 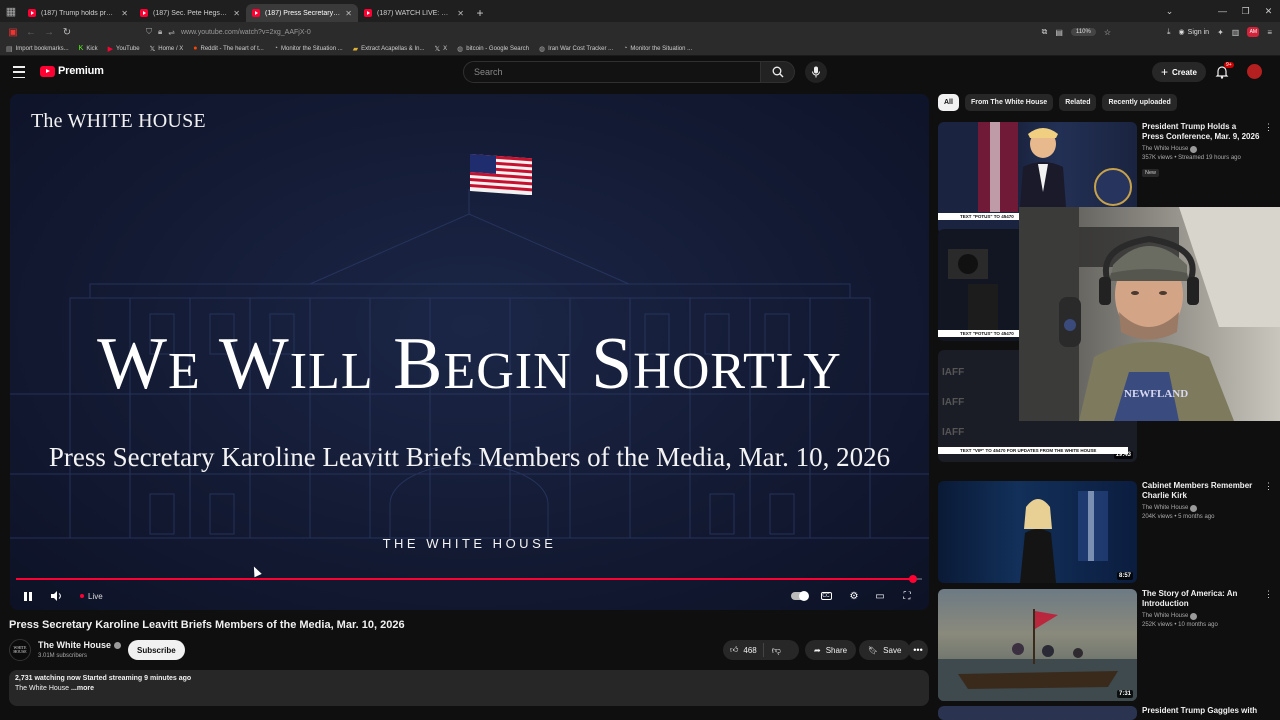 What do you see at coordinates (414, 13) in the screenshot?
I see `browser-tab-4: (187) WATCH LIVE: Karoline Lea ✕` at bounding box center [414, 13].